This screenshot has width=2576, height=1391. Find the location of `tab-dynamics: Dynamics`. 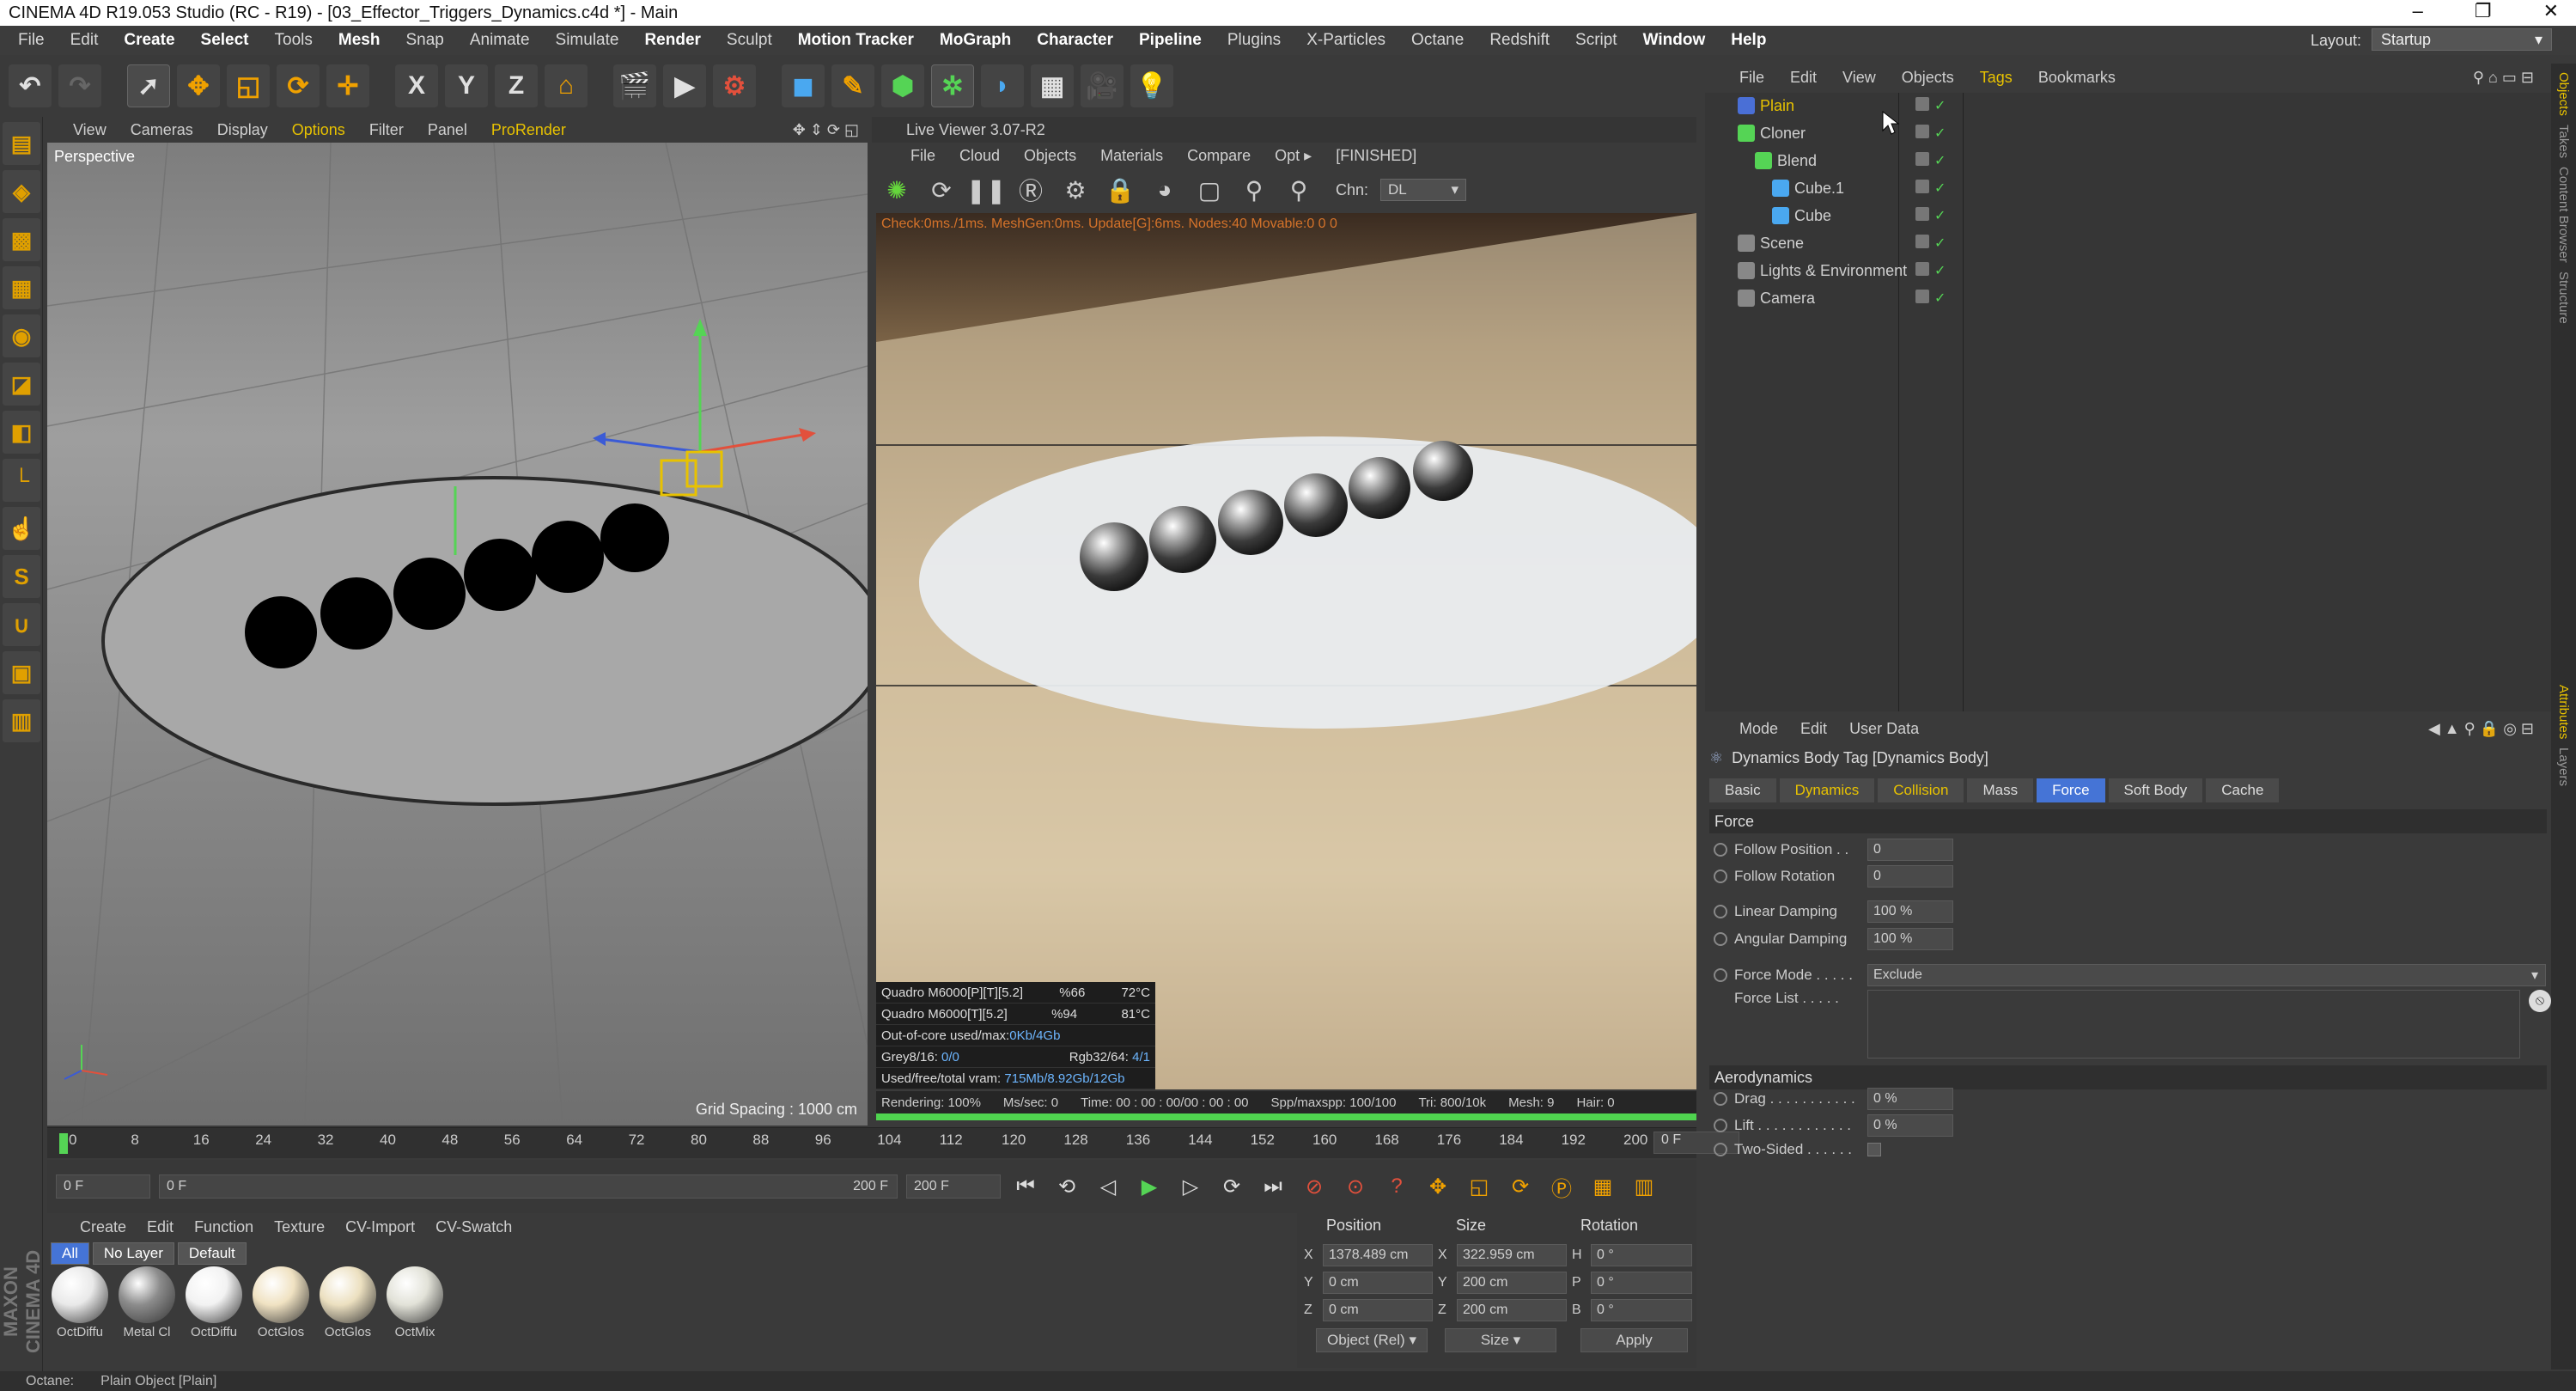

tab-dynamics: Dynamics is located at coordinates (1827, 790).